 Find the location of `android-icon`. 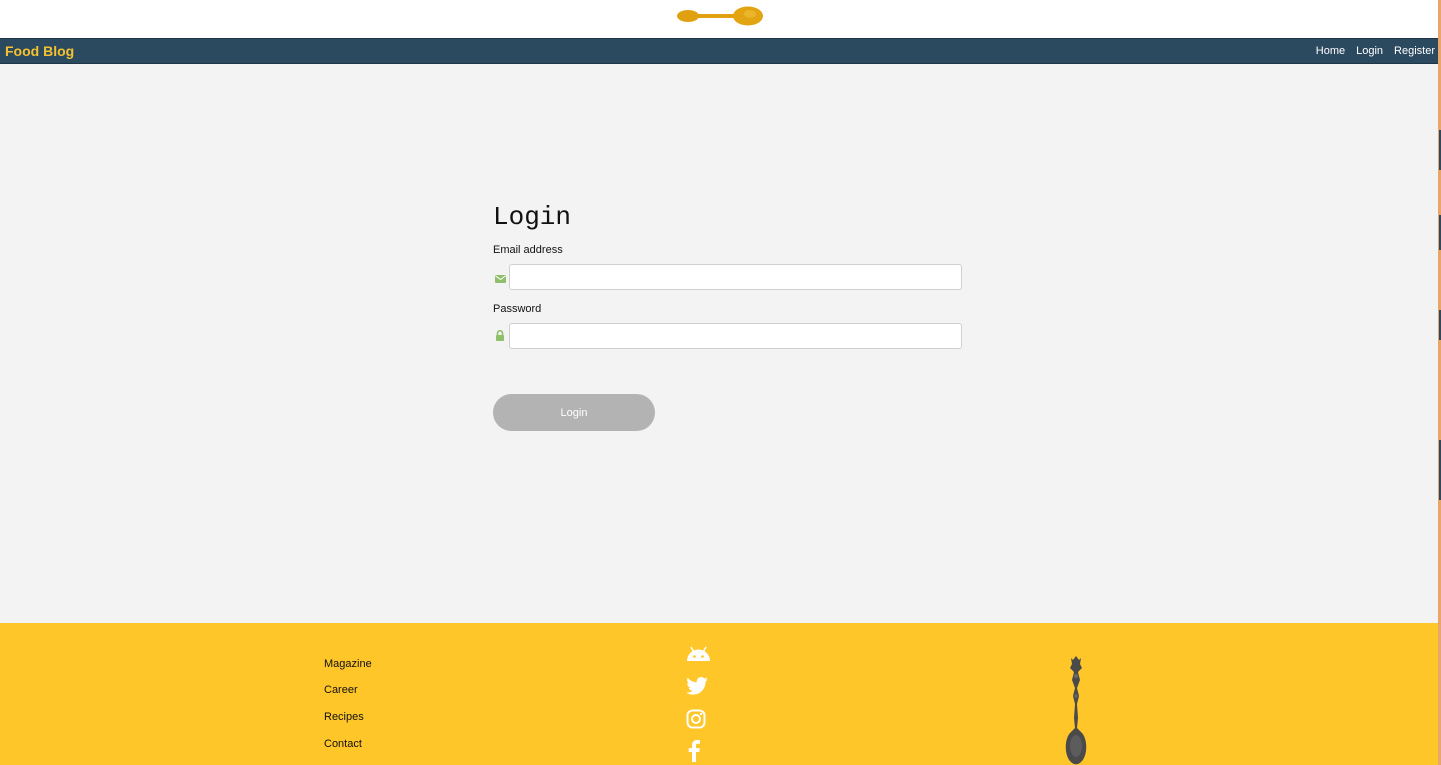

android-icon is located at coordinates (698, 656).